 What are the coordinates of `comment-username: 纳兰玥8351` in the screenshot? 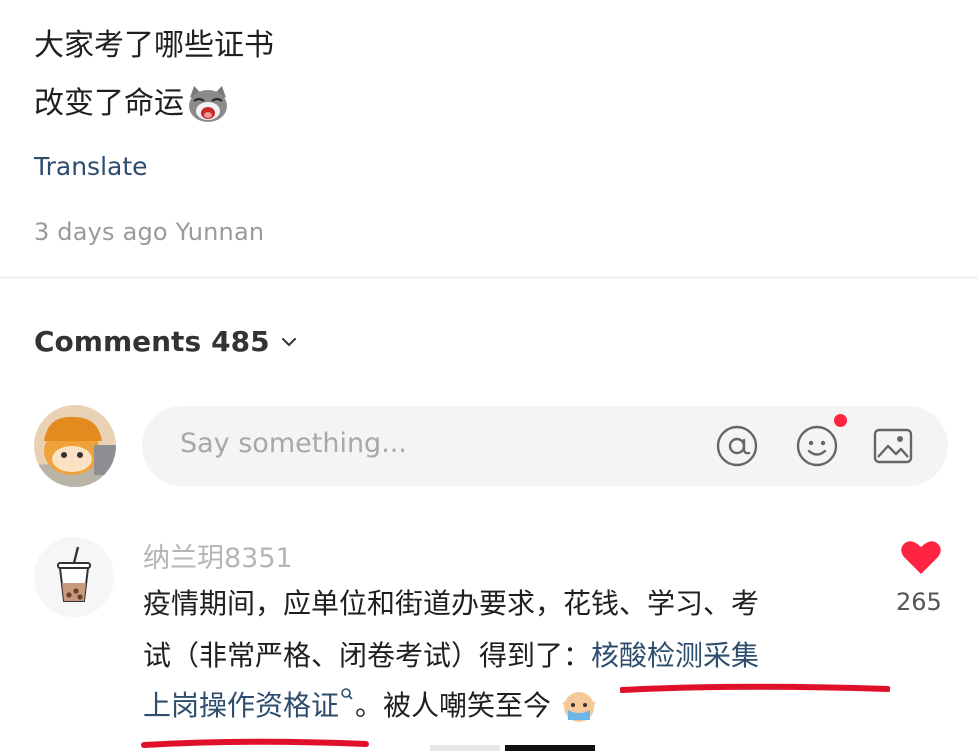 It's located at (218, 555).